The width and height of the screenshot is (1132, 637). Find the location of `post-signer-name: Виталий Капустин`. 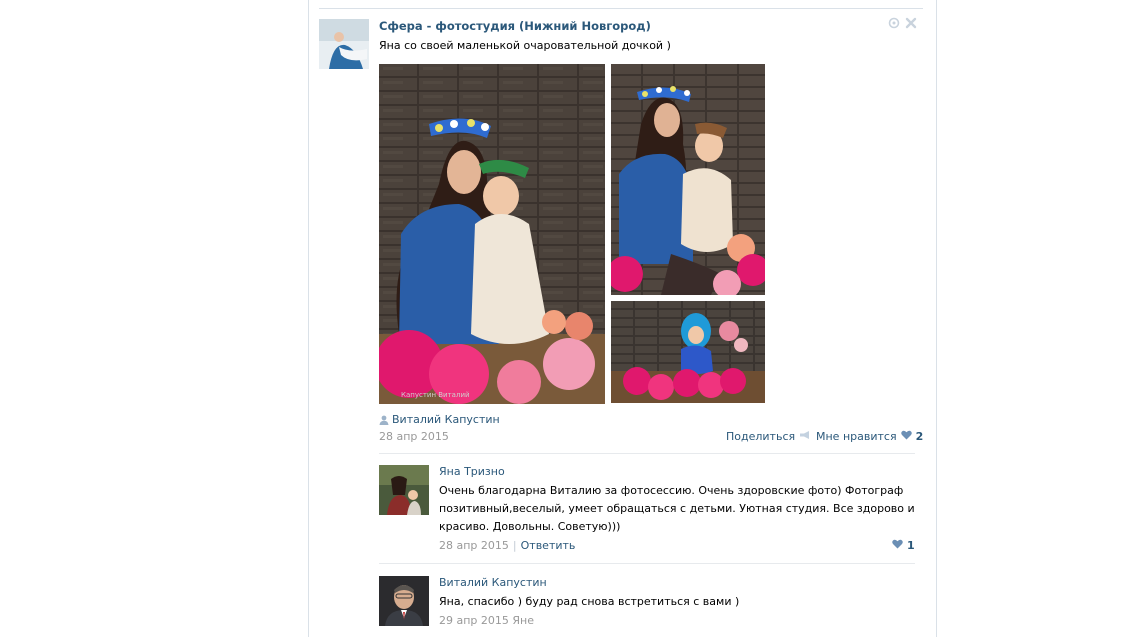

post-signer-name: Виталий Капустин is located at coordinates (446, 419).